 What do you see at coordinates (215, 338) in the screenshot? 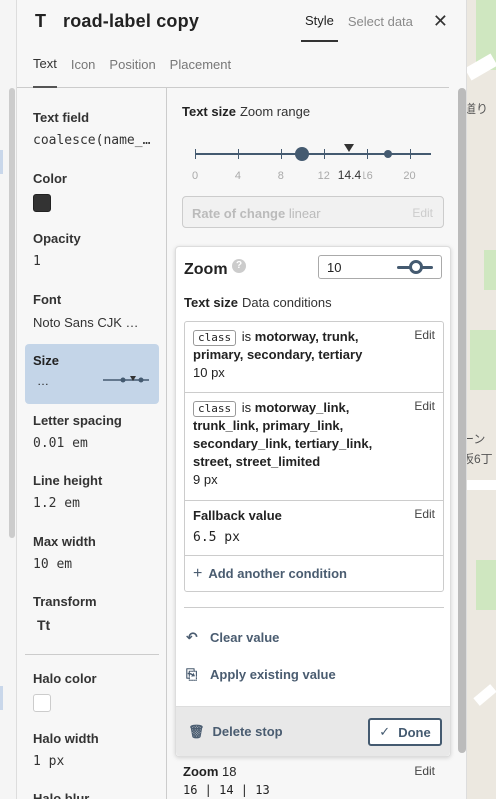
I see `condition-field-chip: class` at bounding box center [215, 338].